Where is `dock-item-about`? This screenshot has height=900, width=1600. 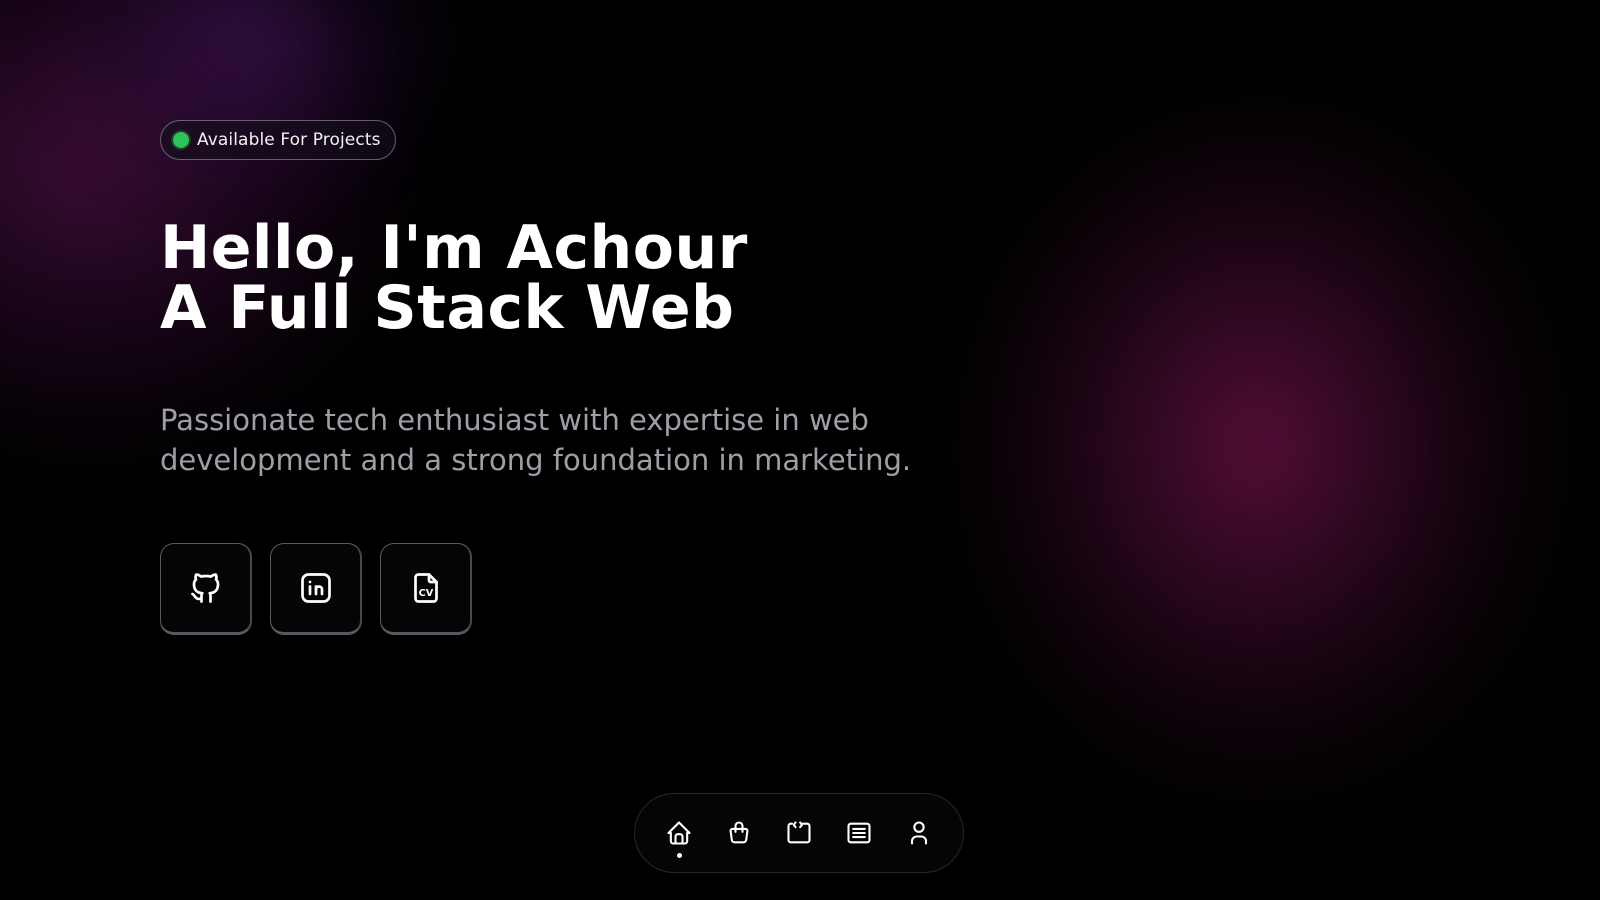
dock-item-about is located at coordinates (919, 833).